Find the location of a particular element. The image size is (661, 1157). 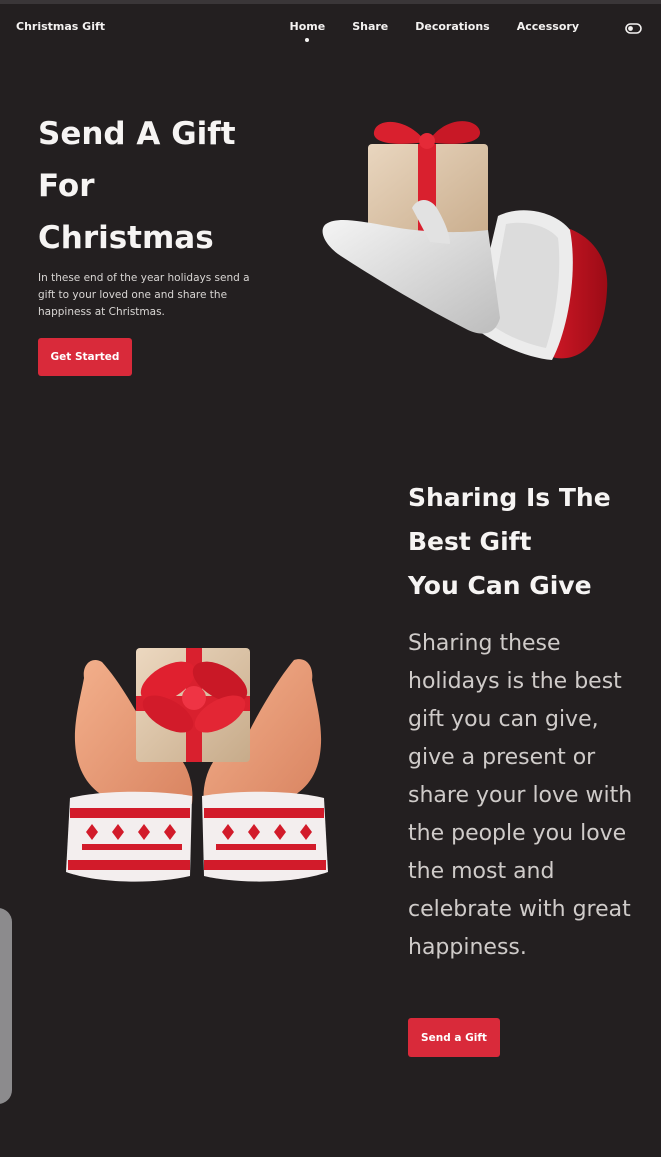

share-title: Sharing Is The Best Gift You Can Give is located at coordinates (509, 541).